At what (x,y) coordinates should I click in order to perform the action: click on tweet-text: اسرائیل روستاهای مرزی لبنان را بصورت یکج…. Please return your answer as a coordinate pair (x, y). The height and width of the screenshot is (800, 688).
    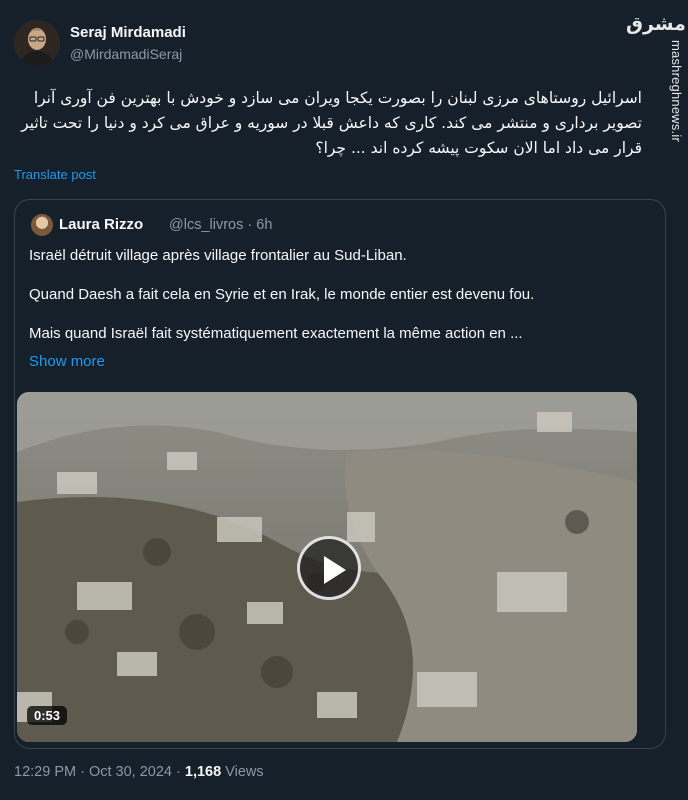
    Looking at the image, I should click on (331, 123).